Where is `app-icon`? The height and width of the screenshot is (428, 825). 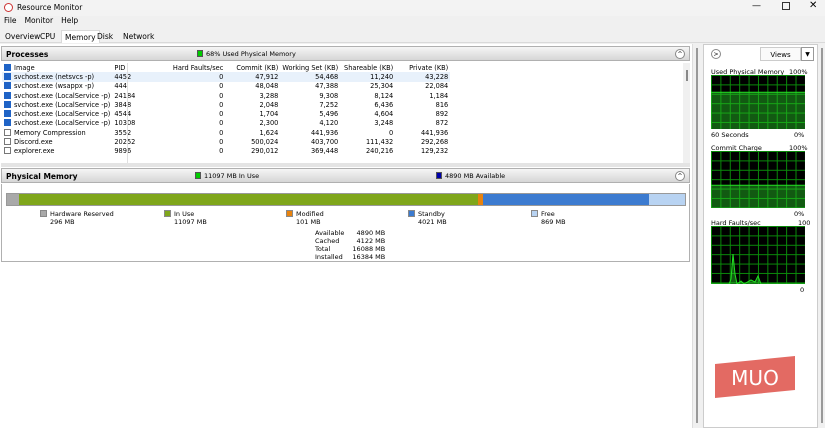 app-icon is located at coordinates (8, 7).